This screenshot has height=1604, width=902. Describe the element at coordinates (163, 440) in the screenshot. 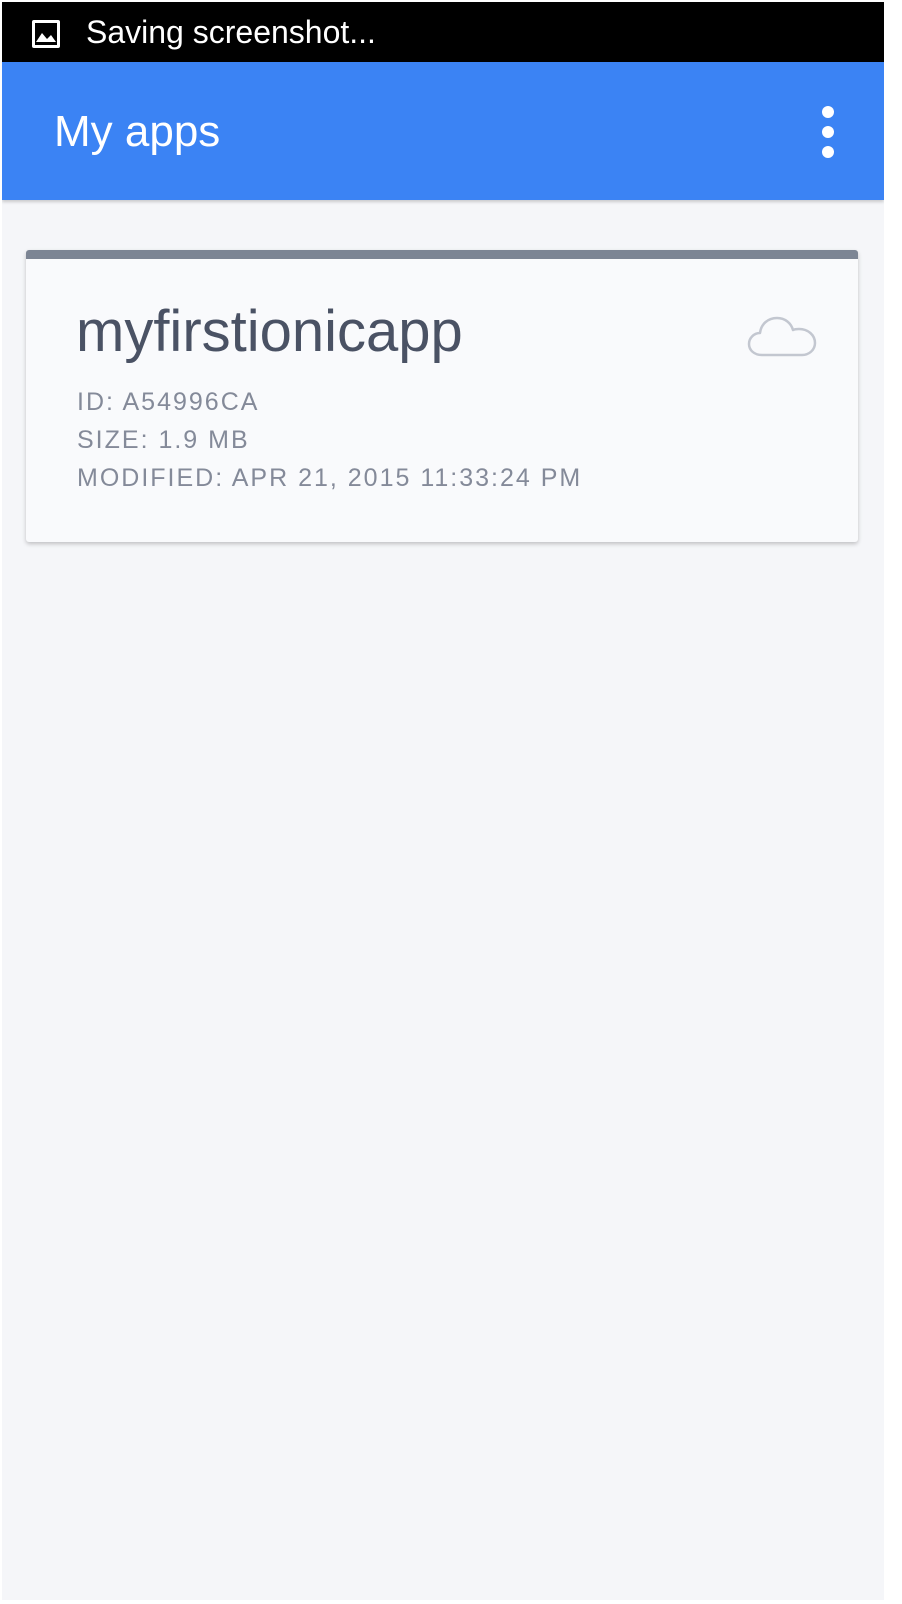

I see `app-size: SIZE: 1.9 MB` at that location.